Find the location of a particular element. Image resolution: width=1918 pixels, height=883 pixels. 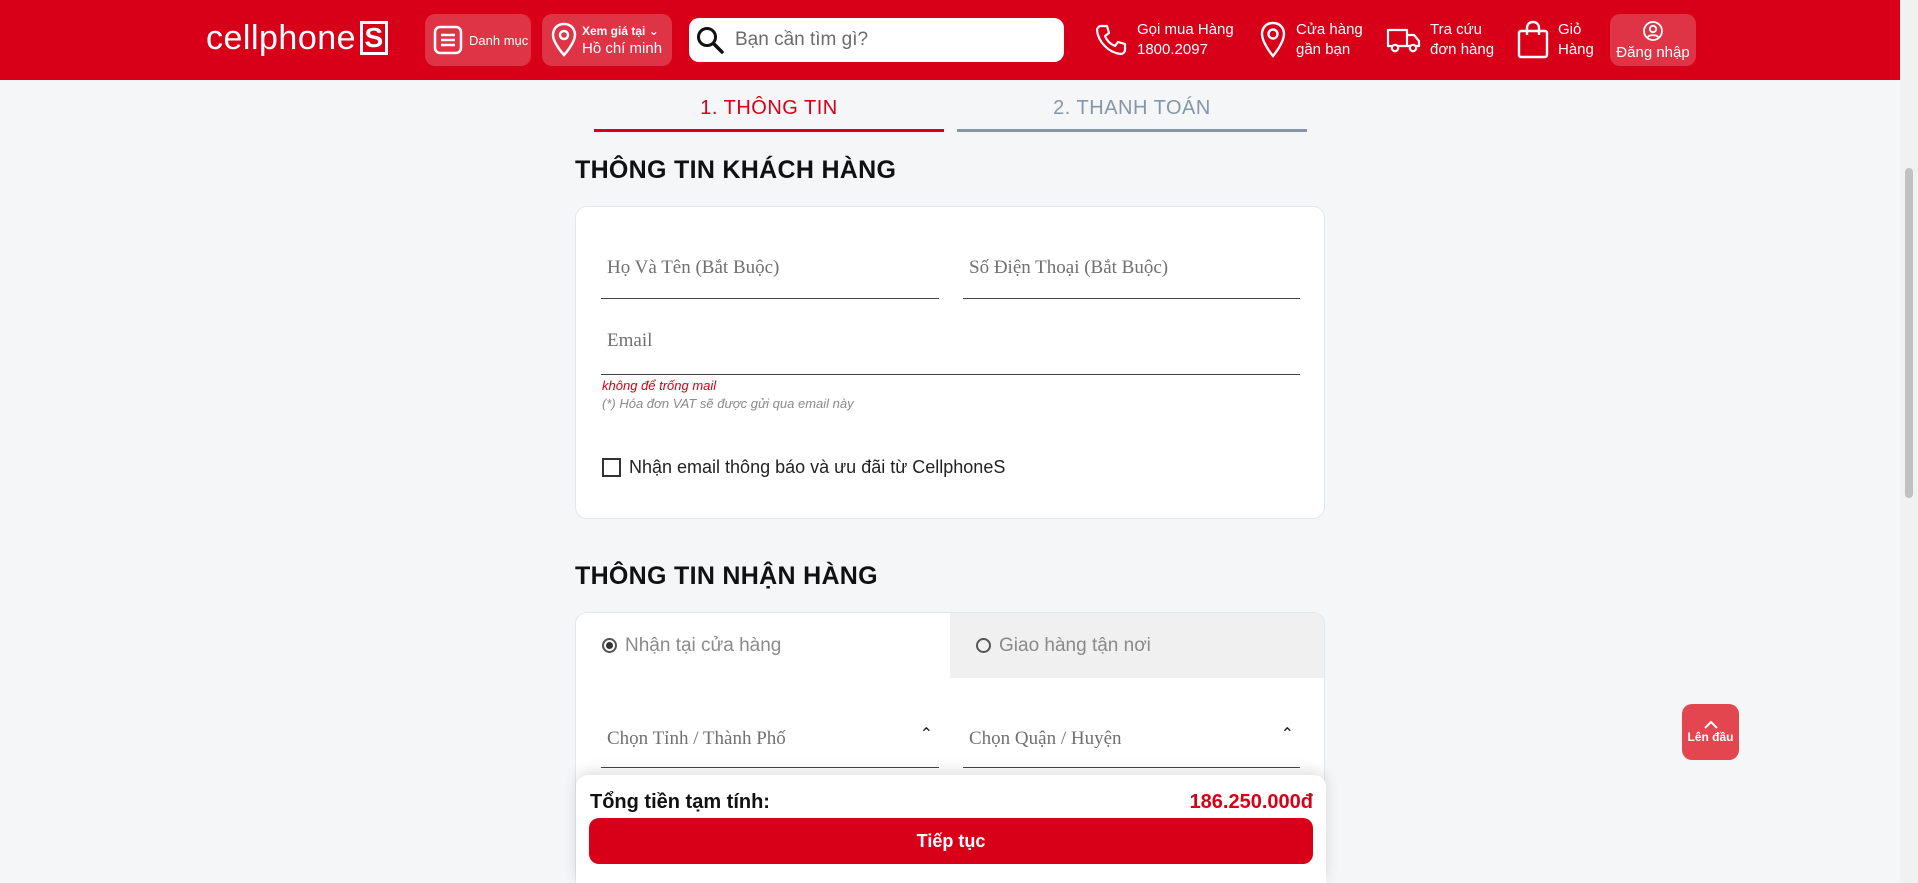

back-to-top-button: Lên đầu is located at coordinates (1710, 732).